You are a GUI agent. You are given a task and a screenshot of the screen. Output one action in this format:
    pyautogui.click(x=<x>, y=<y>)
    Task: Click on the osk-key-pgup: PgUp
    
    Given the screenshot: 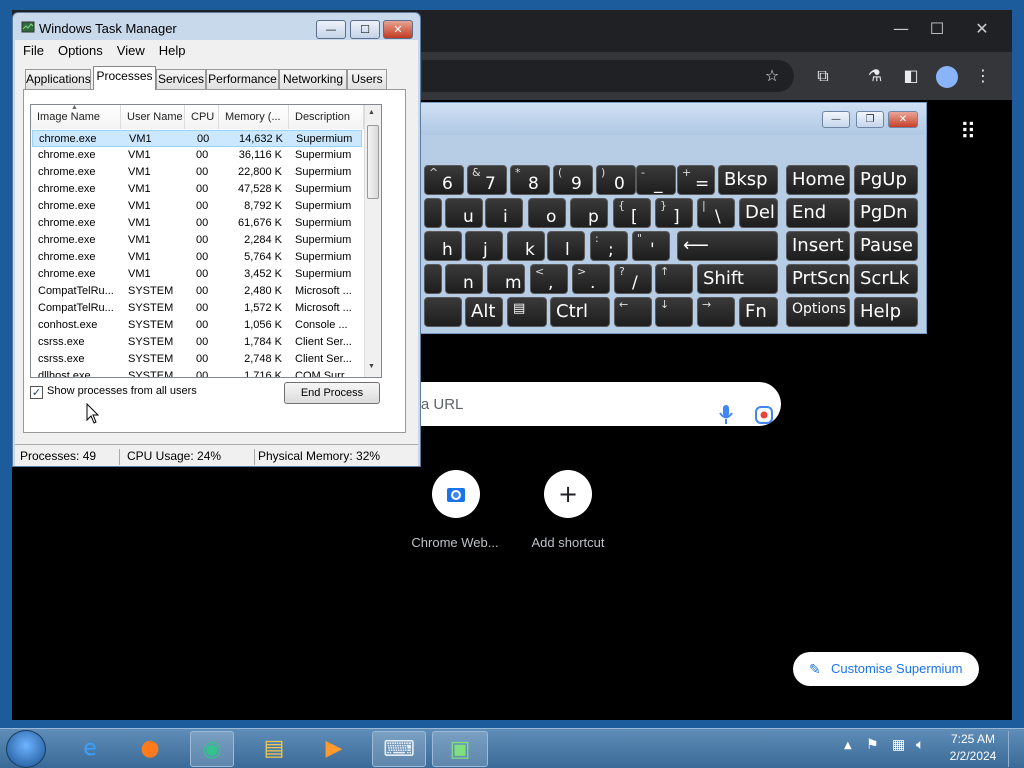 What is the action you would take?
    pyautogui.click(x=886, y=180)
    